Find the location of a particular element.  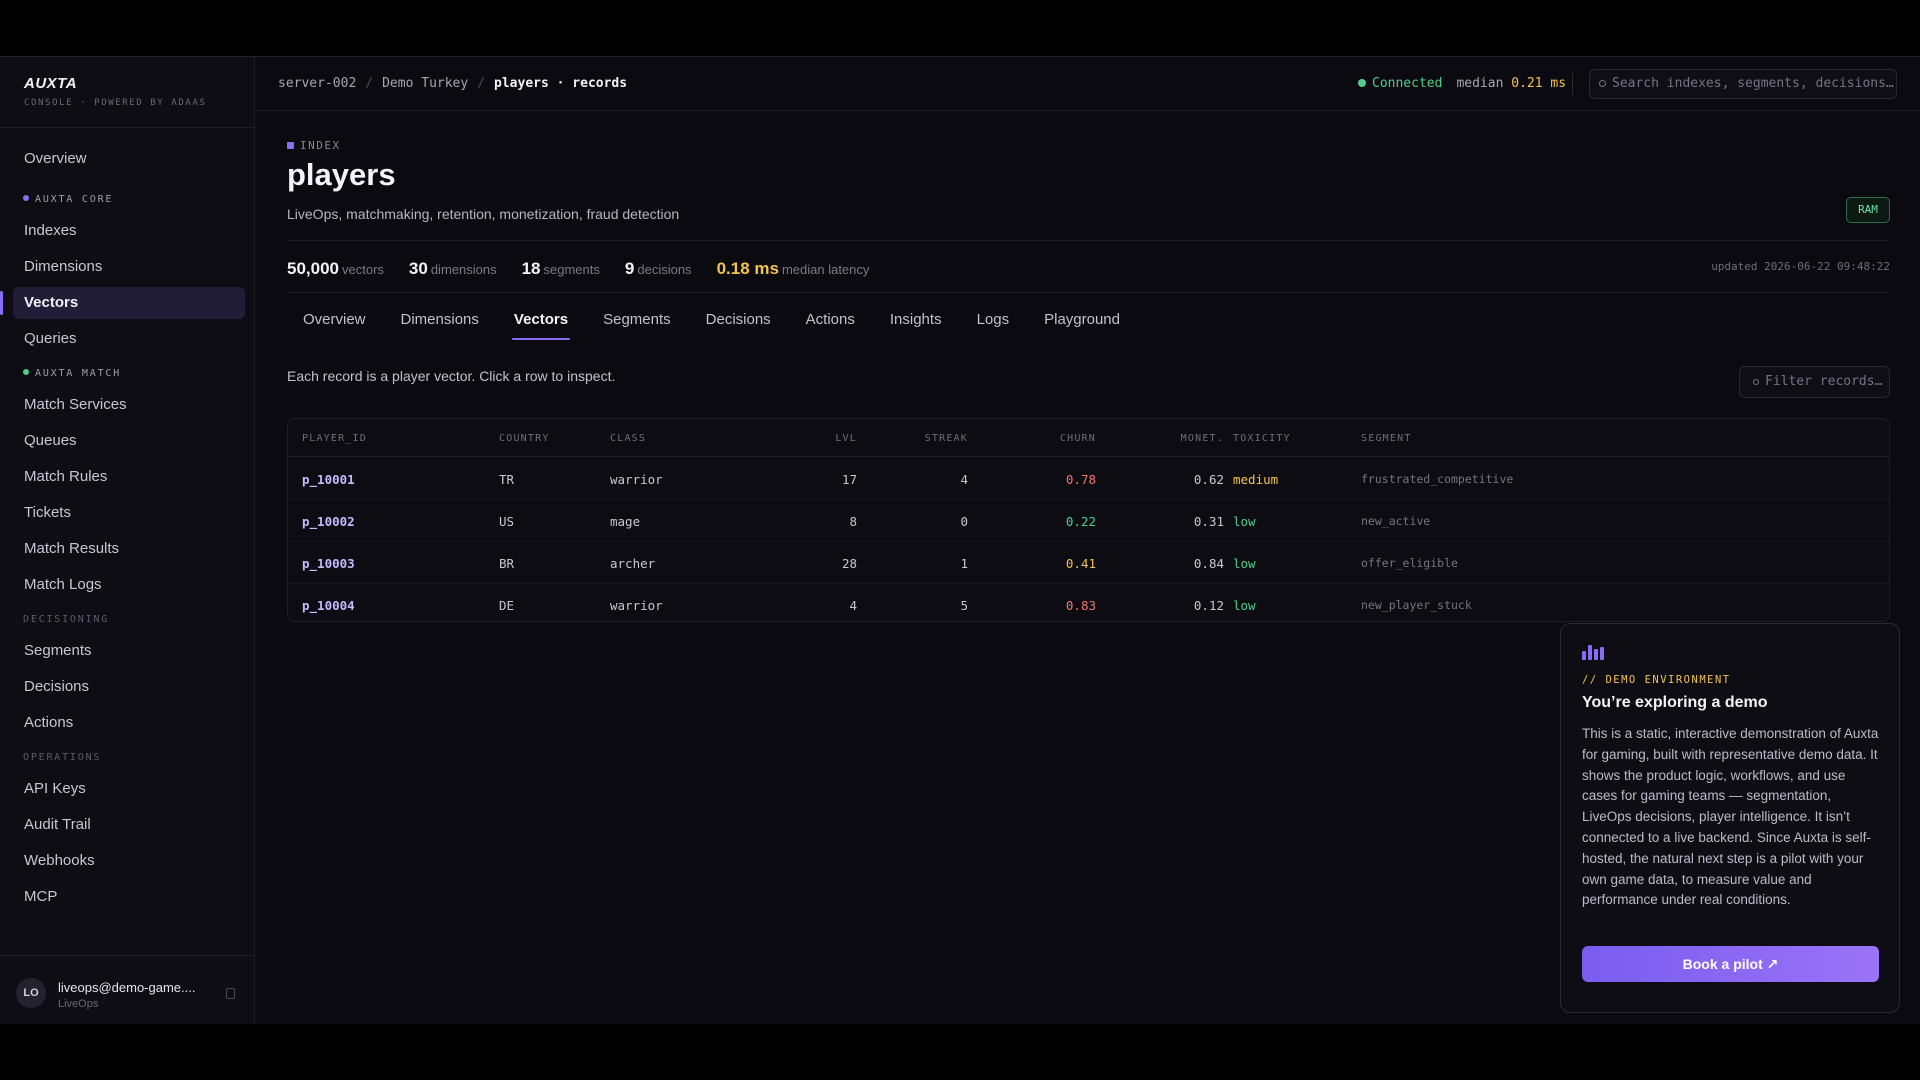

cell-player-id: p_10004 is located at coordinates (328, 605).